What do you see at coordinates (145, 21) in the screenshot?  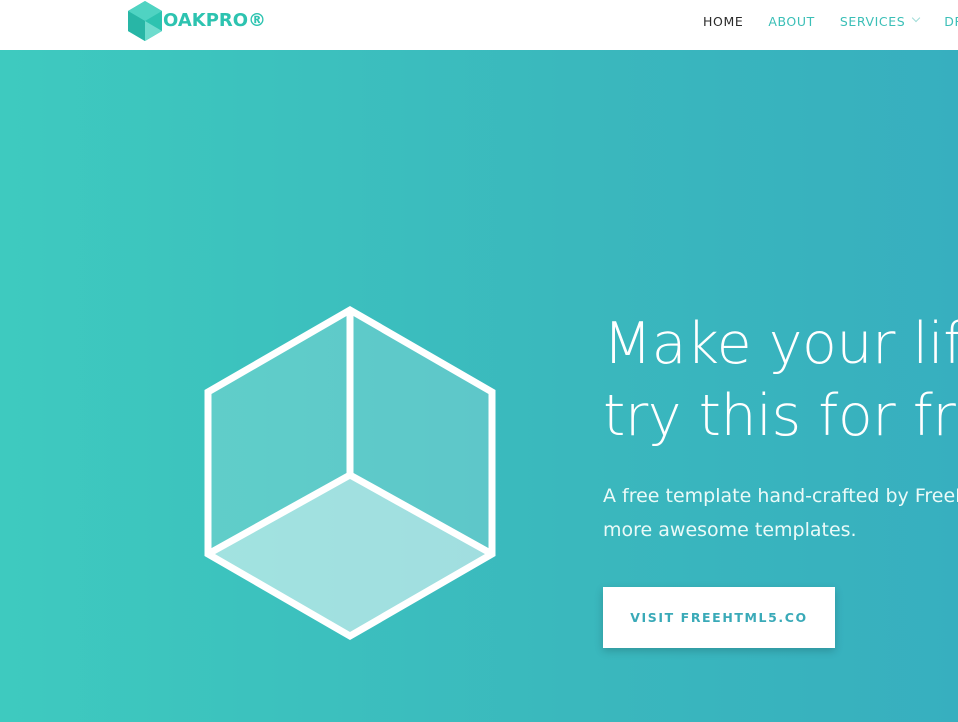 I see `hexagon-cube-icon` at bounding box center [145, 21].